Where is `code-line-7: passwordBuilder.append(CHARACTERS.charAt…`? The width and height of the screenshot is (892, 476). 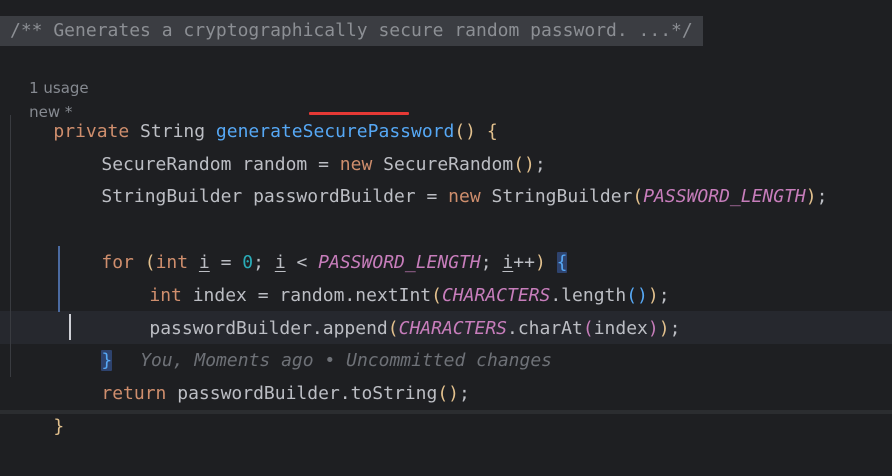
code-line-7: passwordBuilder.append(CHARACTERS.charAt… is located at coordinates (393, 309).